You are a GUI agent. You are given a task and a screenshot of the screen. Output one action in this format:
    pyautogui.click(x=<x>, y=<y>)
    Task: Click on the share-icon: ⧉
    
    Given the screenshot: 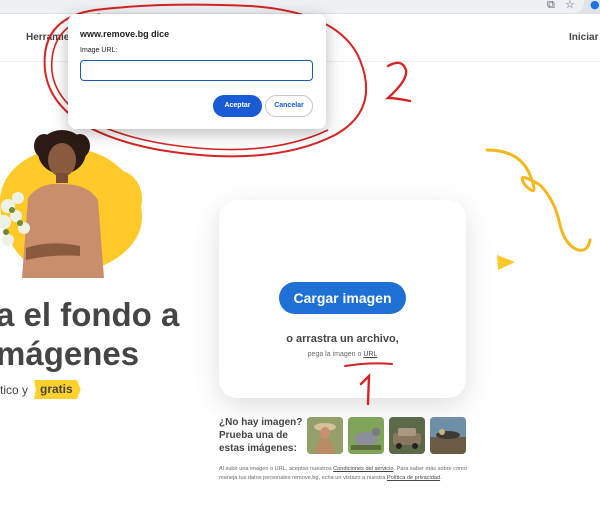 What is the action you would take?
    pyautogui.click(x=551, y=6)
    